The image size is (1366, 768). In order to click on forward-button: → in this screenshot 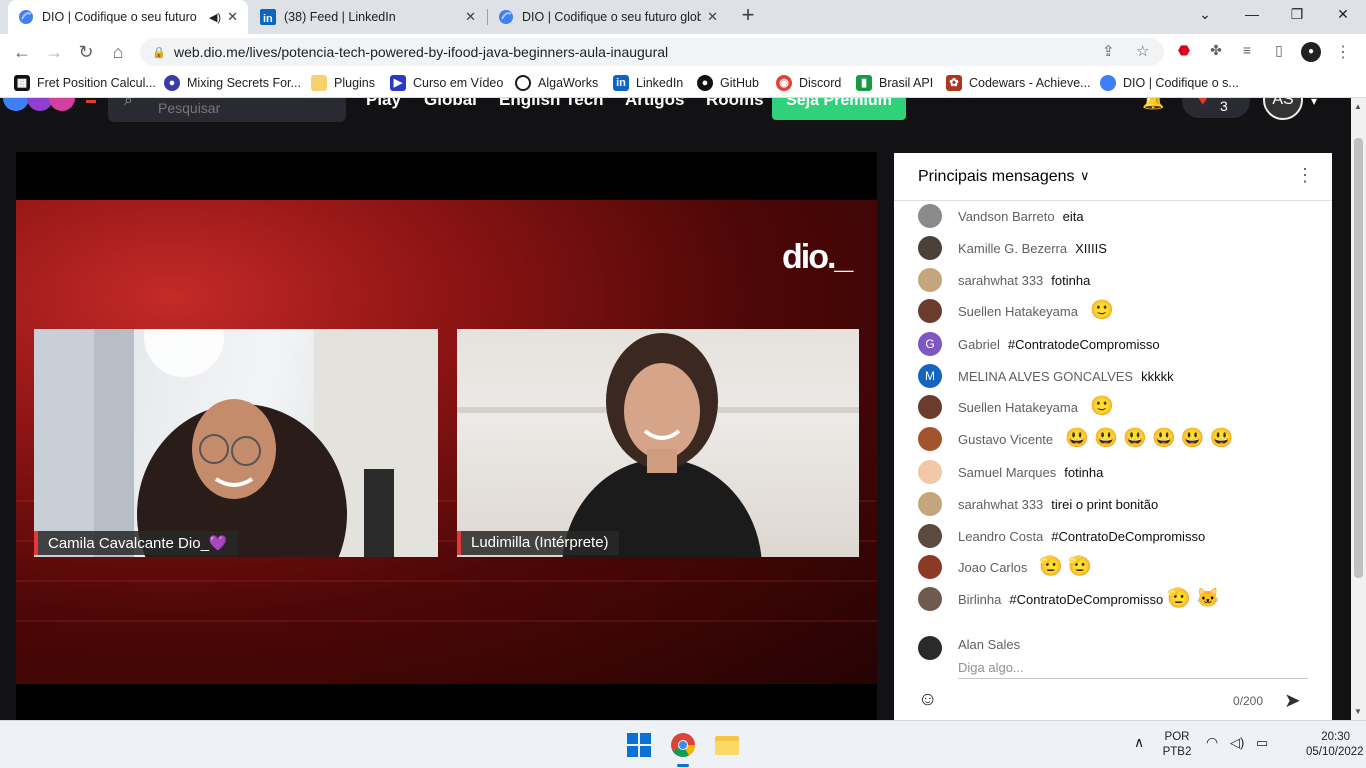, I will do `click(54, 52)`.